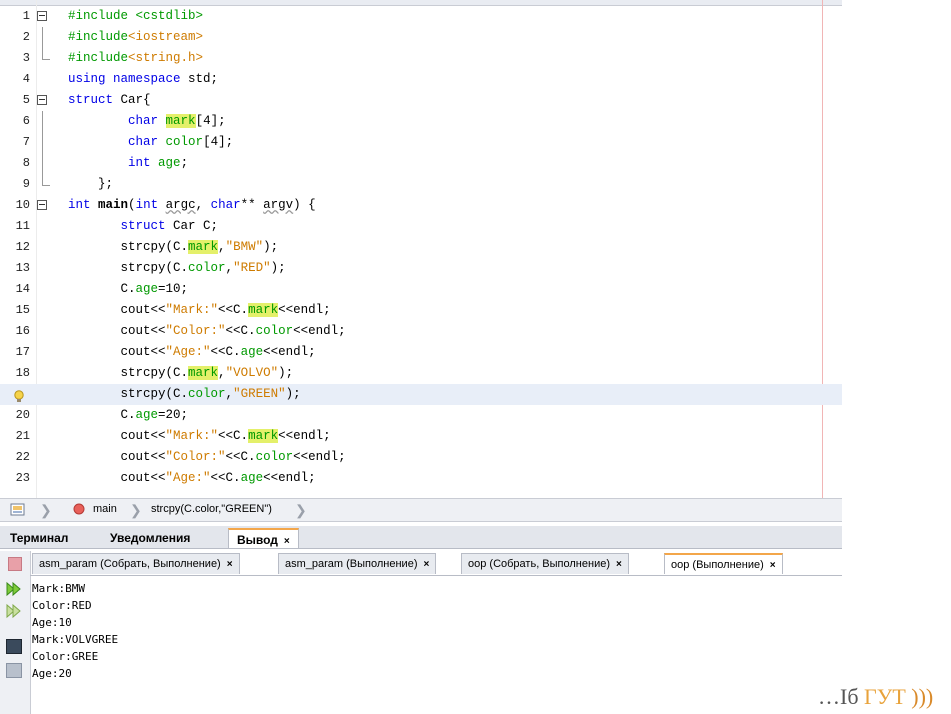  What do you see at coordinates (180, 373) in the screenshot?
I see `code-text: strcpy(C.mark,"VOLVO");` at bounding box center [180, 373].